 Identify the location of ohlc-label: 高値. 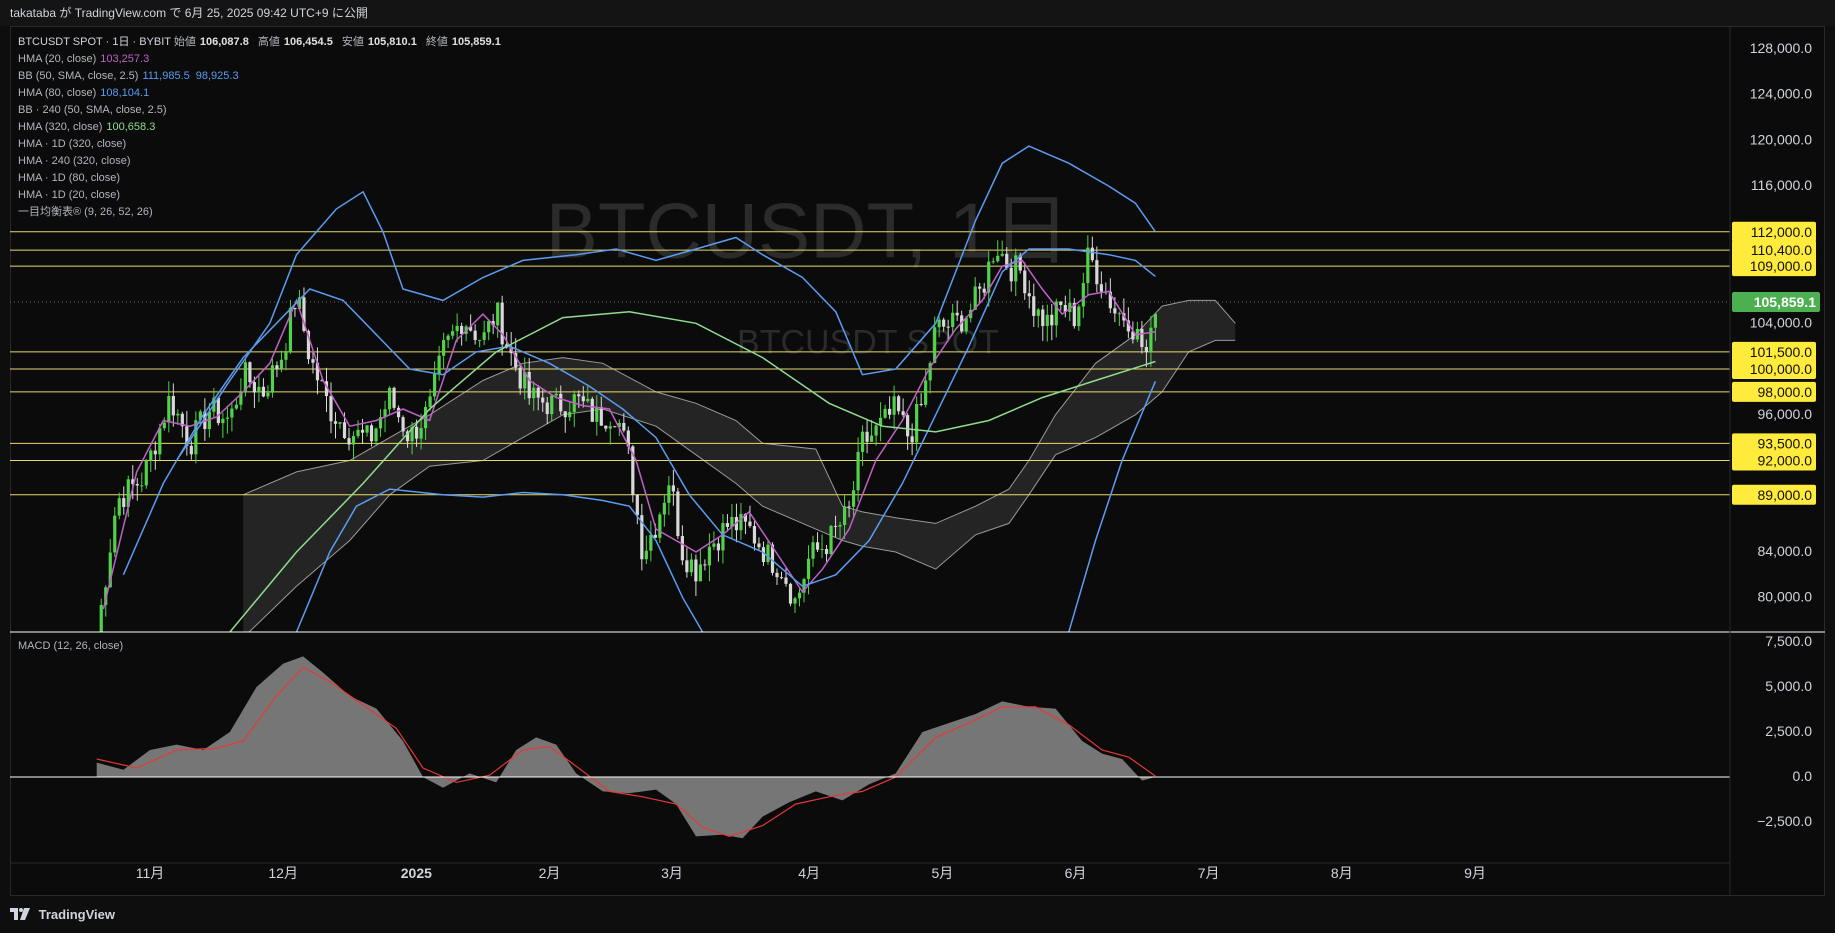
(267, 42).